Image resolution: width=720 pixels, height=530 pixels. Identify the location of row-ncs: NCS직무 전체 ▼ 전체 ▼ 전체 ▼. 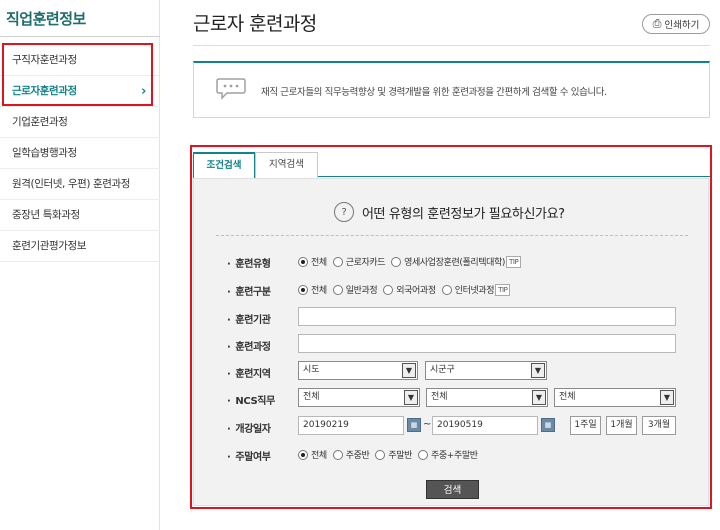
(452, 399).